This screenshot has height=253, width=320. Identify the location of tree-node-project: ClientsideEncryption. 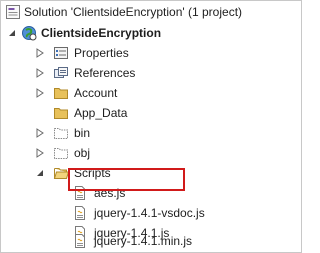
(151, 33).